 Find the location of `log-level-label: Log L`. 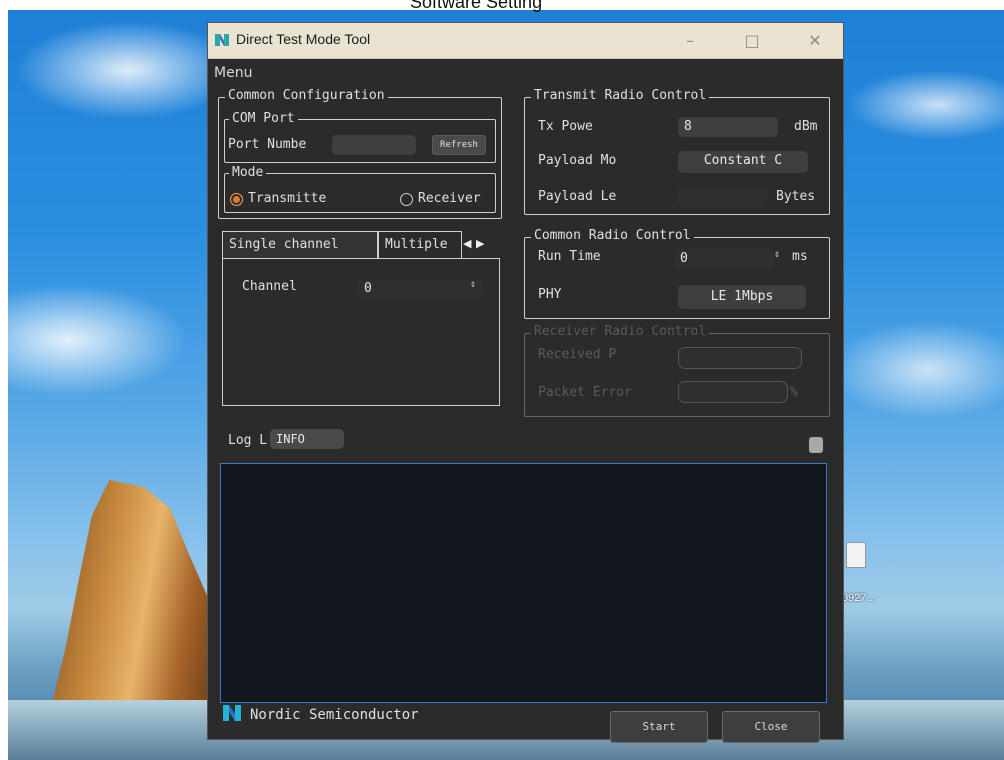

log-level-label: Log L is located at coordinates (248, 440).